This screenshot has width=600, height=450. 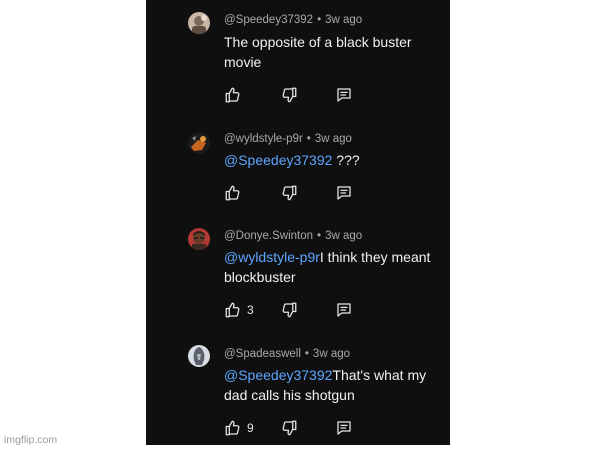 I want to click on comment-author: @Spadeaswell, so click(x=262, y=354).